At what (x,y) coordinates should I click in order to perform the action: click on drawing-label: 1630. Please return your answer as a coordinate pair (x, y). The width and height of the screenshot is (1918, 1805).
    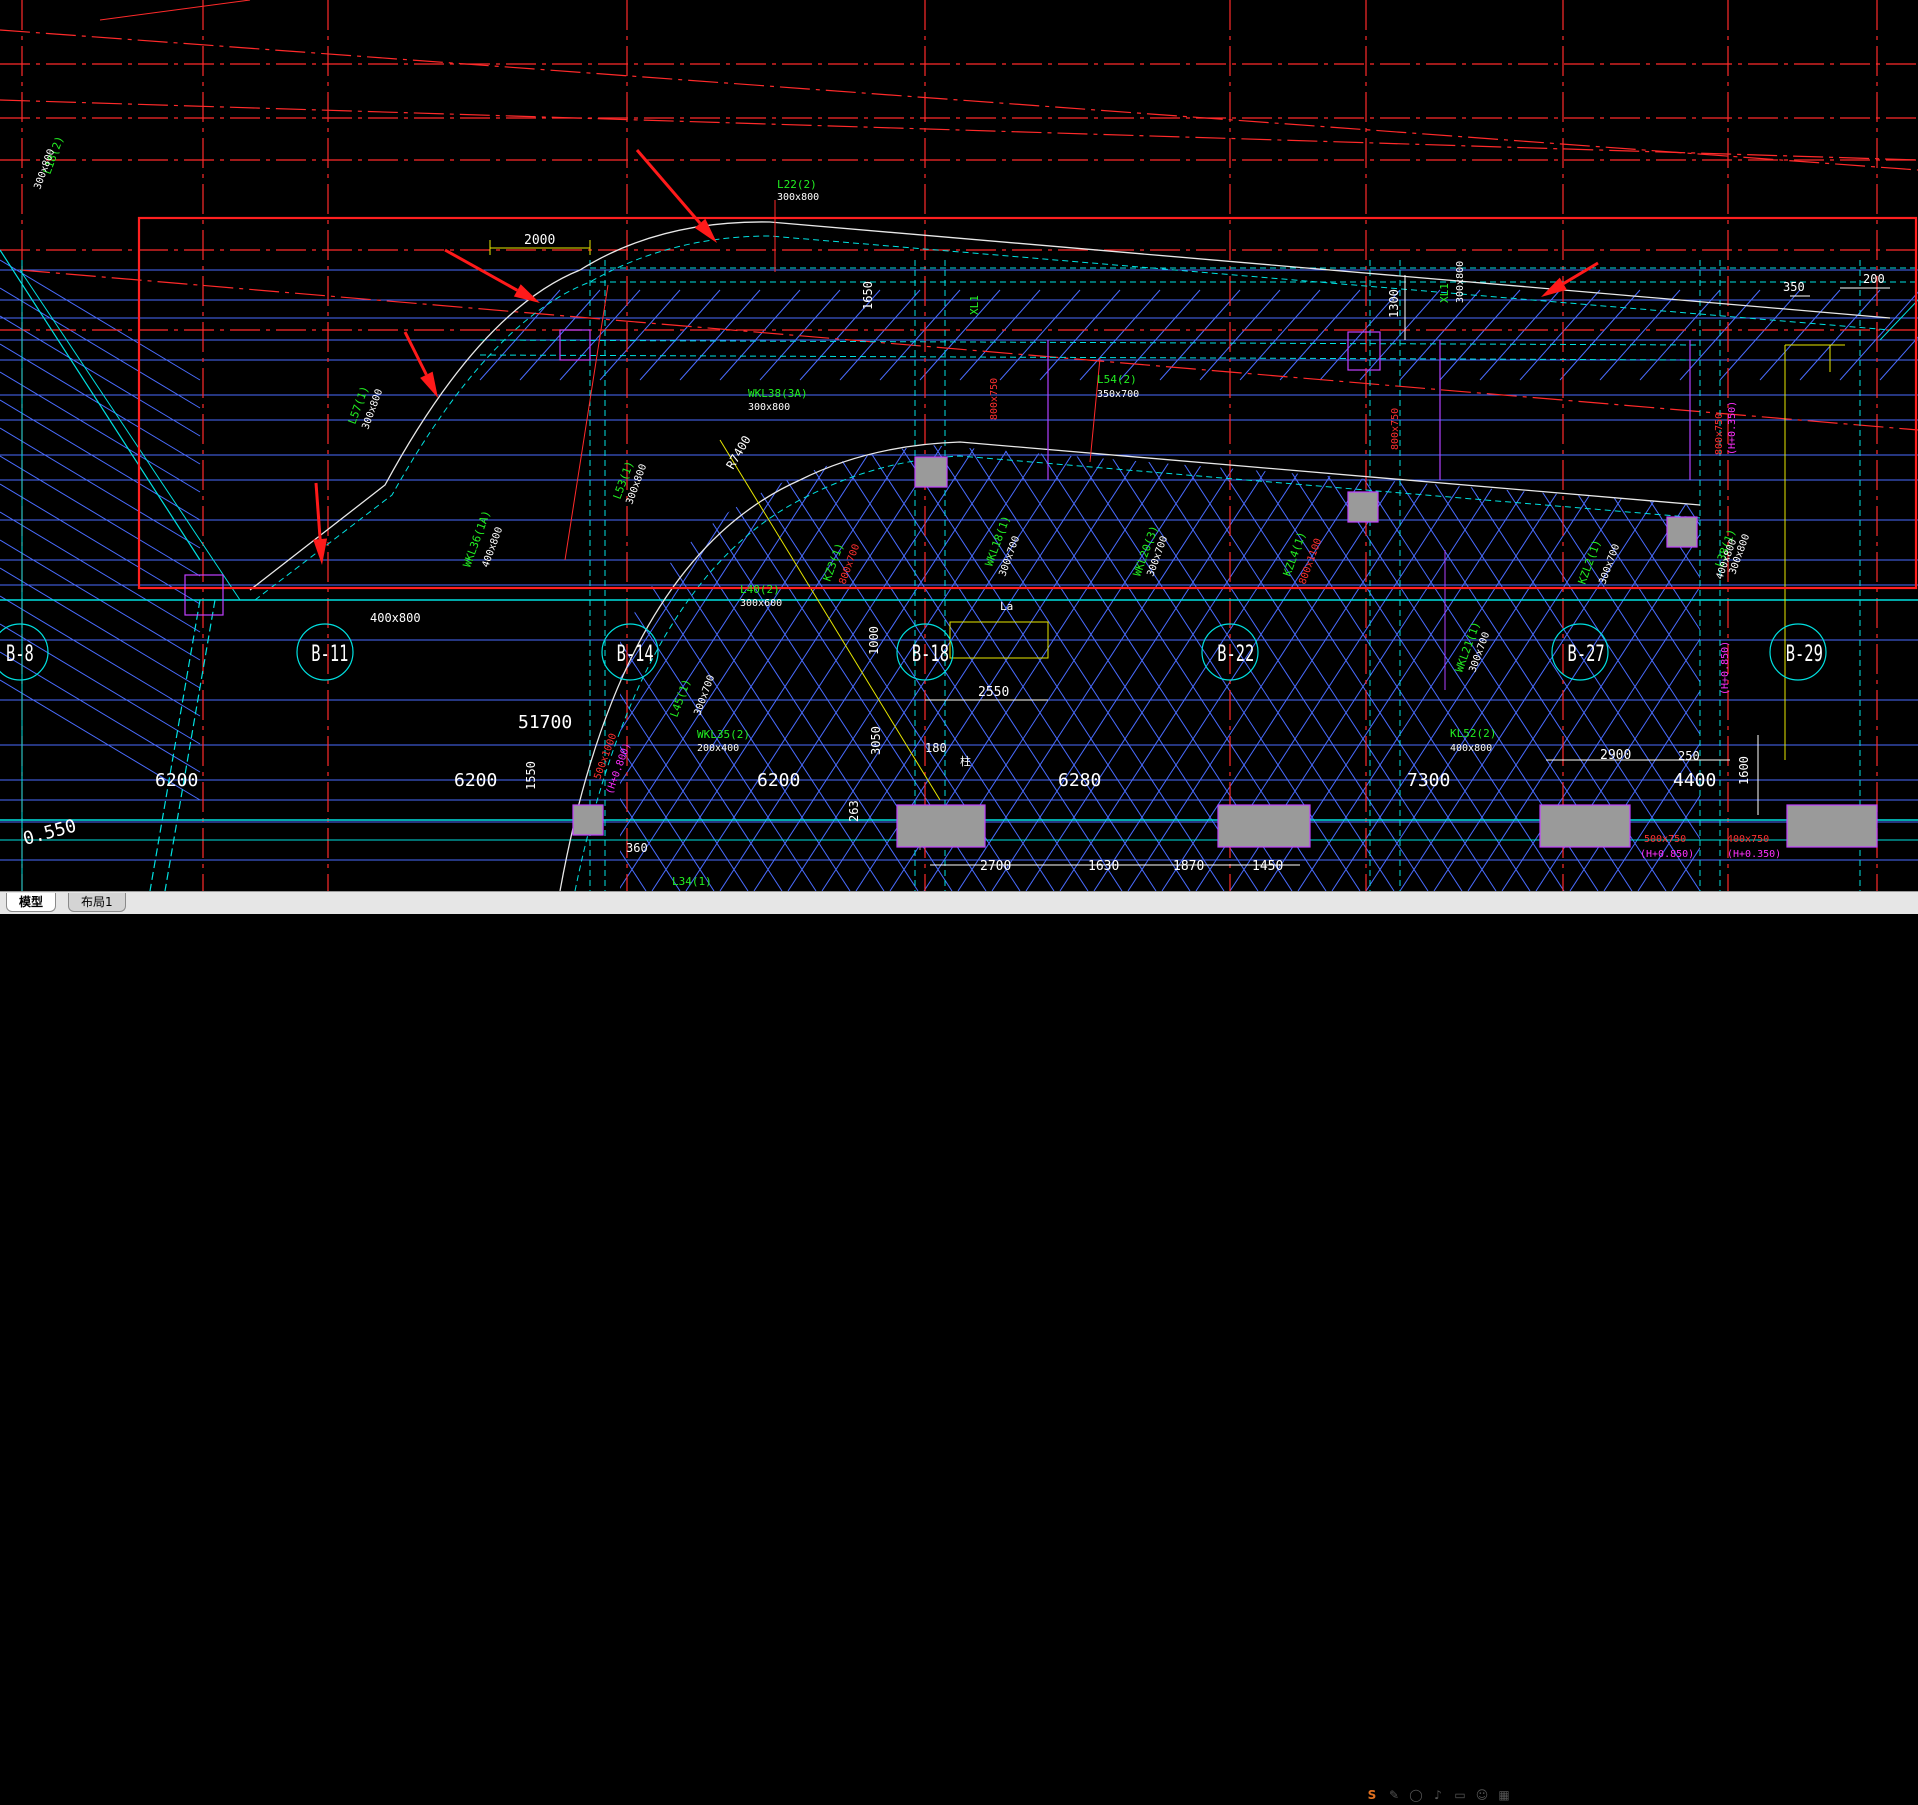
    Looking at the image, I should click on (1103, 866).